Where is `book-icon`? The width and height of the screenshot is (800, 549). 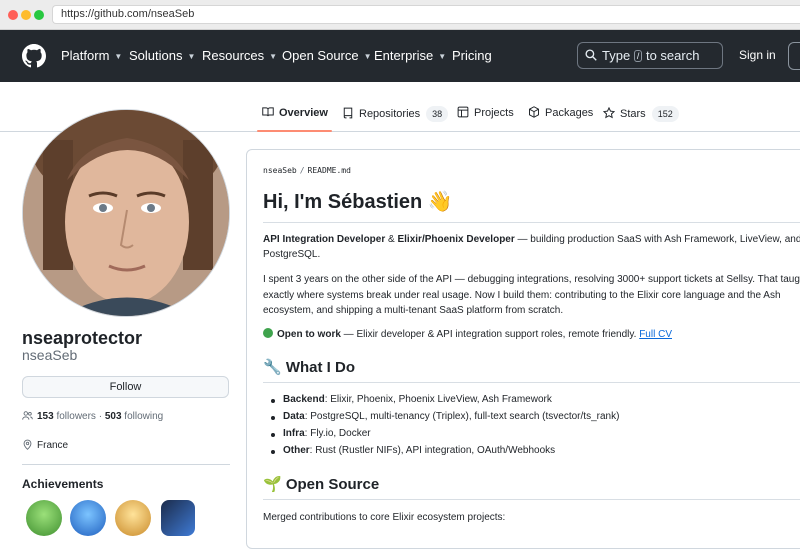 book-icon is located at coordinates (268, 112).